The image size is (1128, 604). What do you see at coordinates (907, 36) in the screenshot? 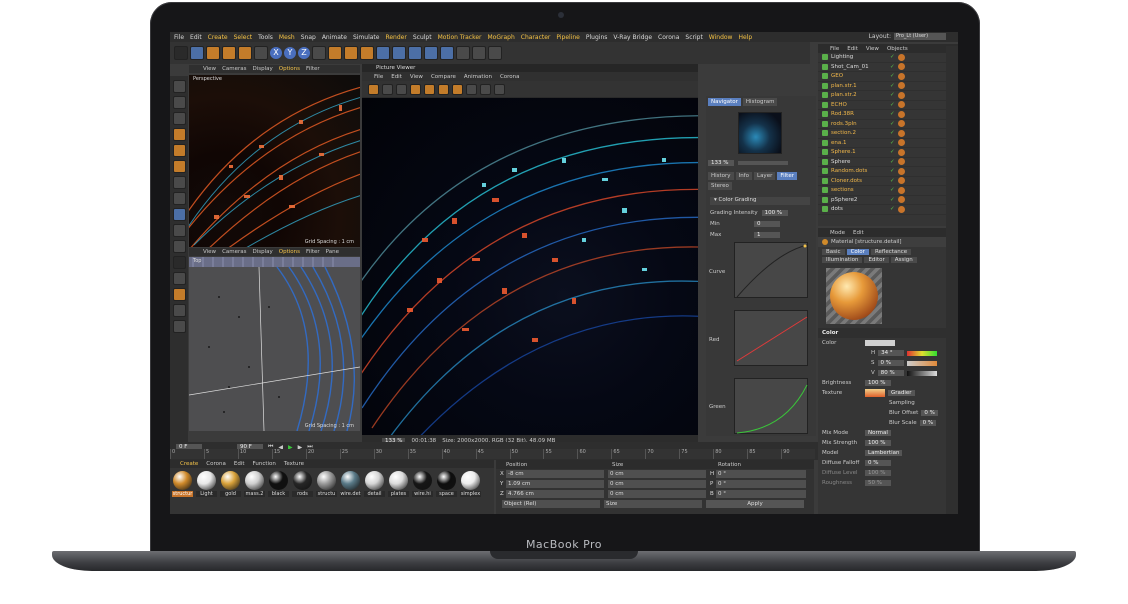
I see `layout-selector: Layout: Pro_Lt (User)` at bounding box center [907, 36].